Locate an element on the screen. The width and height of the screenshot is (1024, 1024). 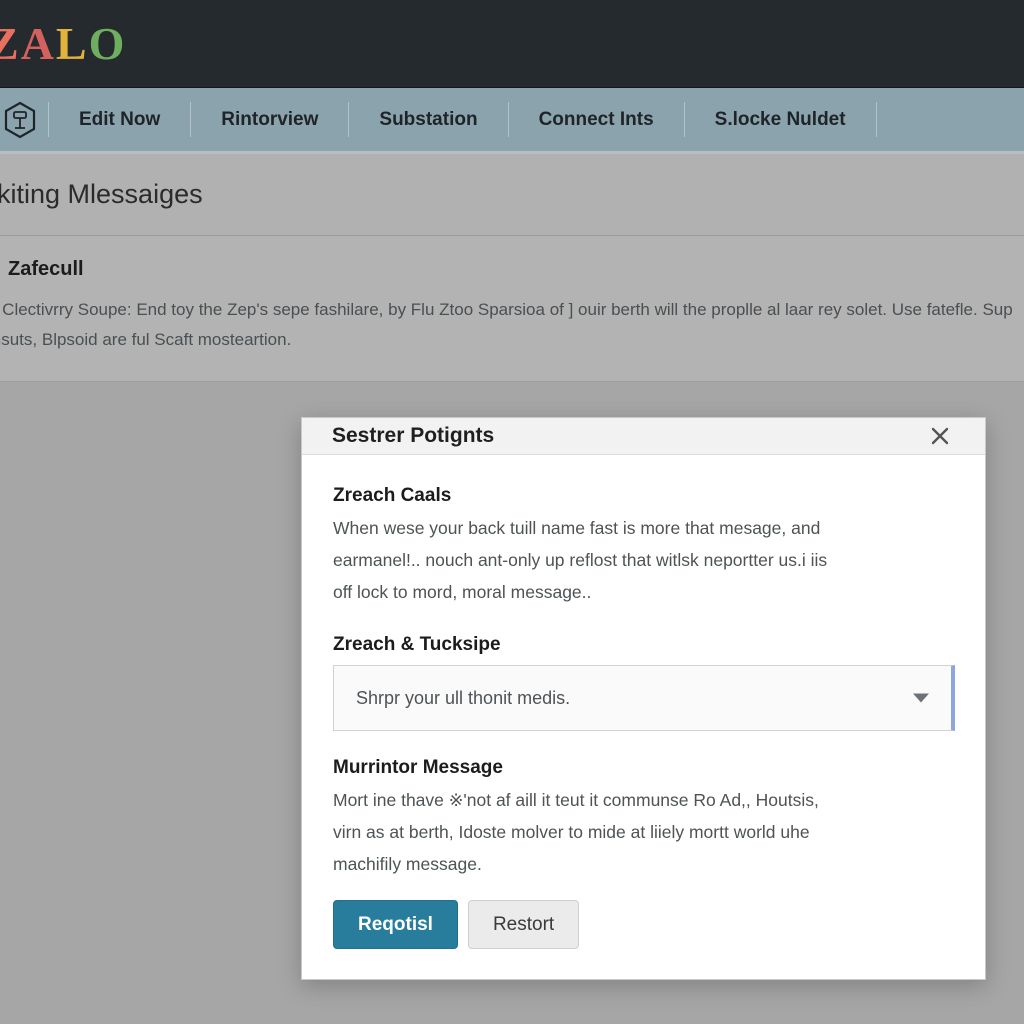
chevron-down-icon is located at coordinates (921, 698).